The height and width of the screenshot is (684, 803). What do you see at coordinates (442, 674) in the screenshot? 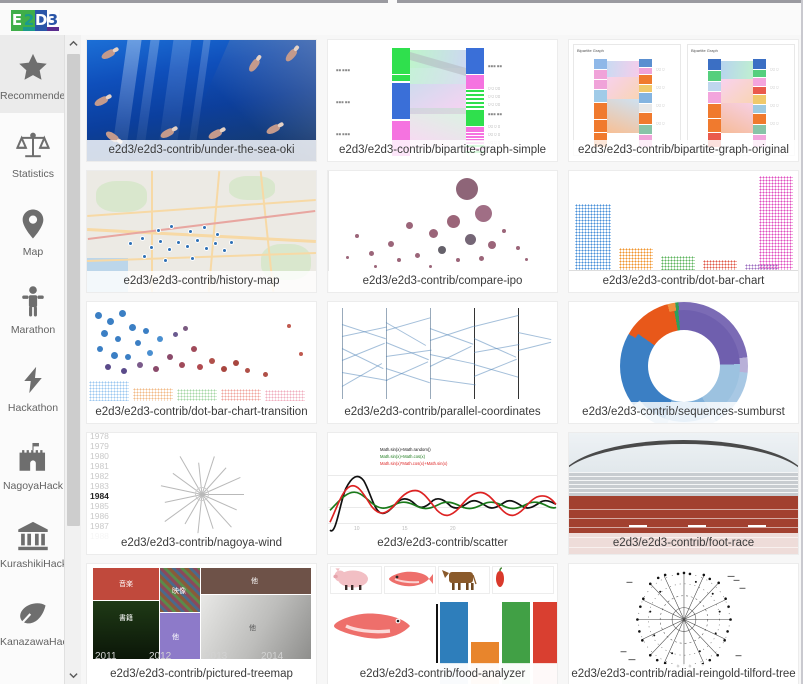
I see `card-label: e2d3/e2d3-contrib/food-analyzer` at bounding box center [442, 674].